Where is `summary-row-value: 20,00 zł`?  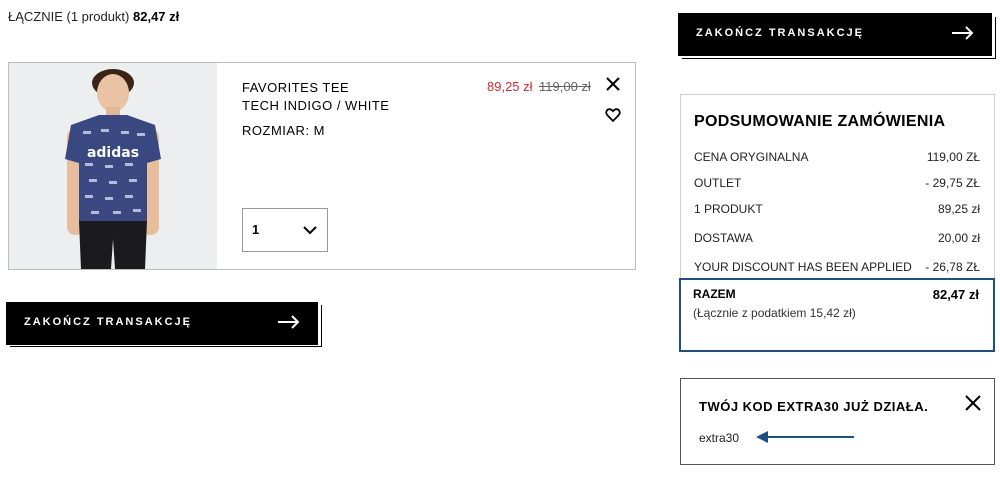
summary-row-value: 20,00 zł is located at coordinates (958, 238).